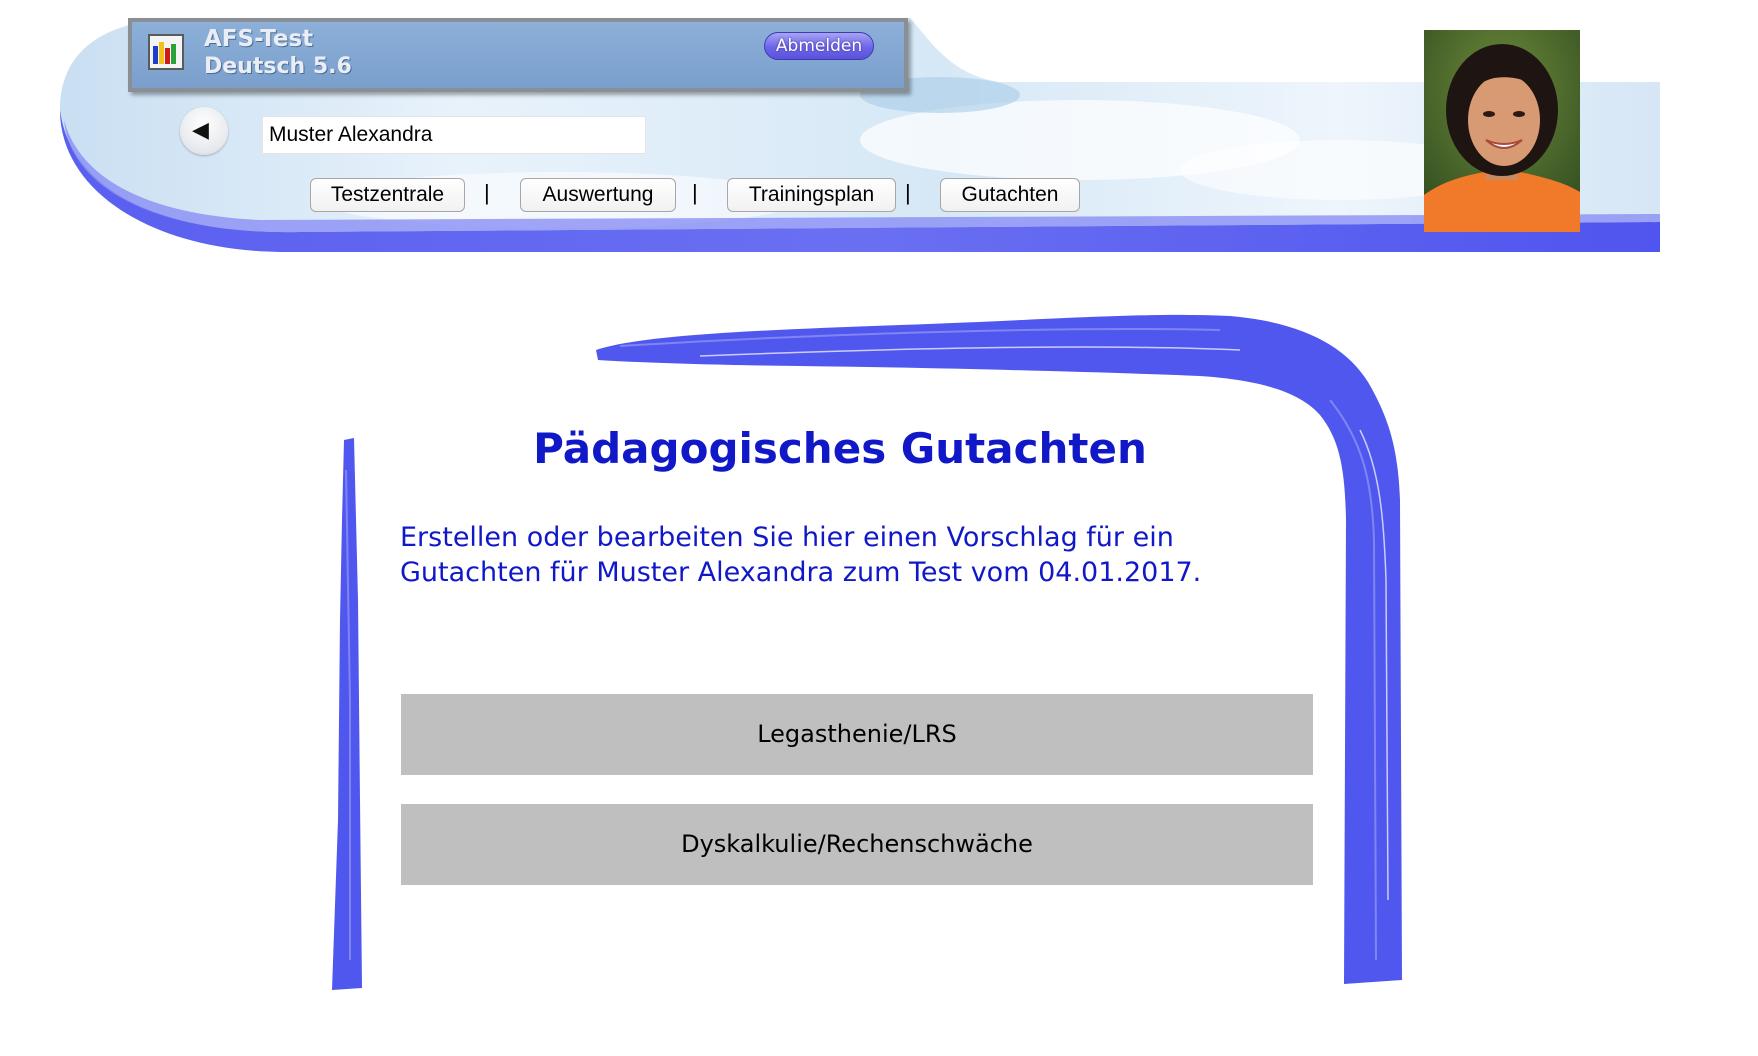  I want to click on dyskalkulie-button: Dyskalkulie/Rechenschwäche, so click(857, 844).